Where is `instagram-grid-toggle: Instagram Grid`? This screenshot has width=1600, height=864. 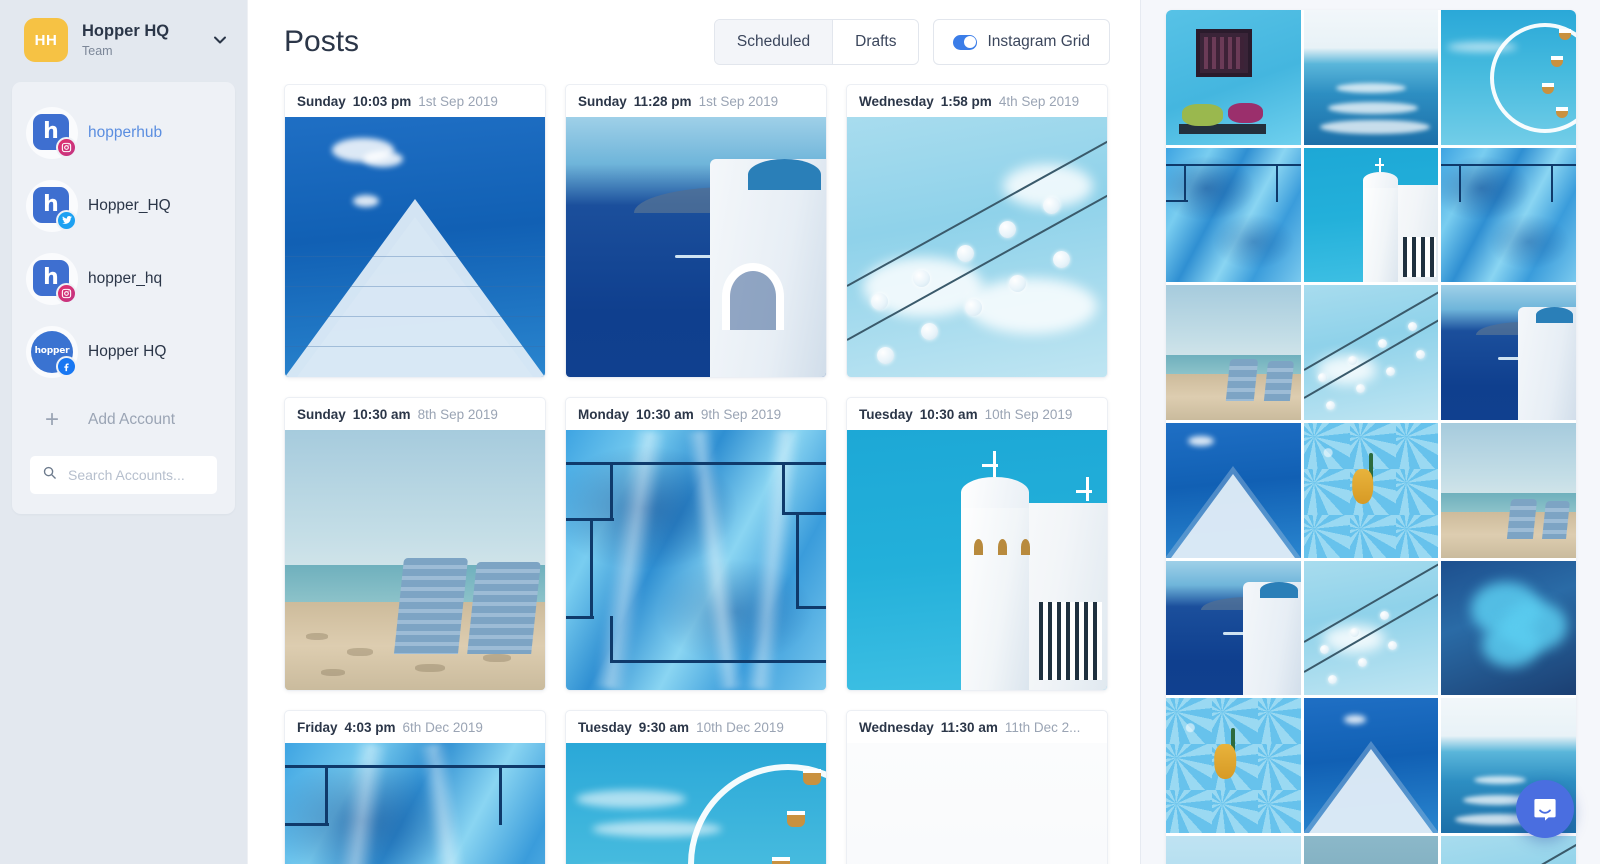
instagram-grid-toggle: Instagram Grid is located at coordinates (1021, 42).